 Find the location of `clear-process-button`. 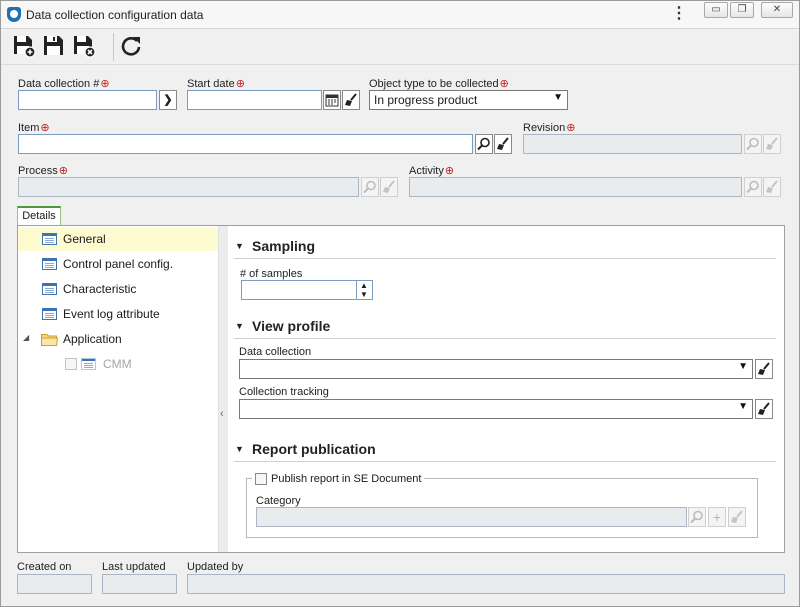

clear-process-button is located at coordinates (389, 187).